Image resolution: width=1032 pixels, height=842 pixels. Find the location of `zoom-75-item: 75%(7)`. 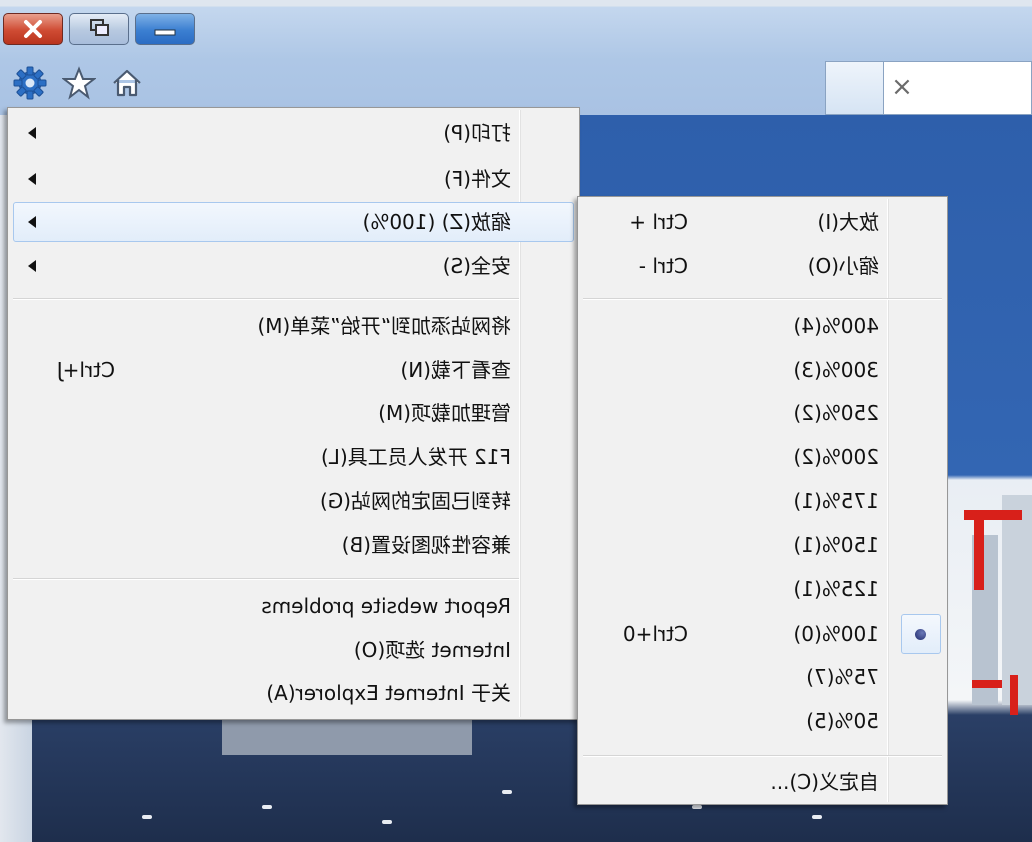

zoom-75-item: 75%(7) is located at coordinates (762, 677).